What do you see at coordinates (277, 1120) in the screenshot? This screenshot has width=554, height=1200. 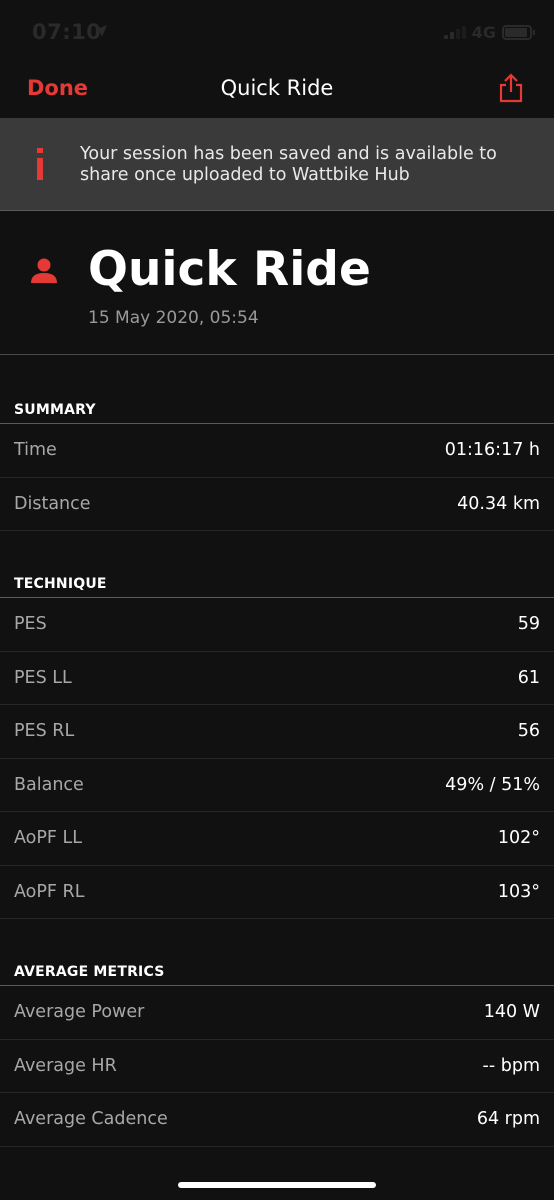 I see `metrics-row-average-cadence: Average Cadence 64 rpm` at bounding box center [277, 1120].